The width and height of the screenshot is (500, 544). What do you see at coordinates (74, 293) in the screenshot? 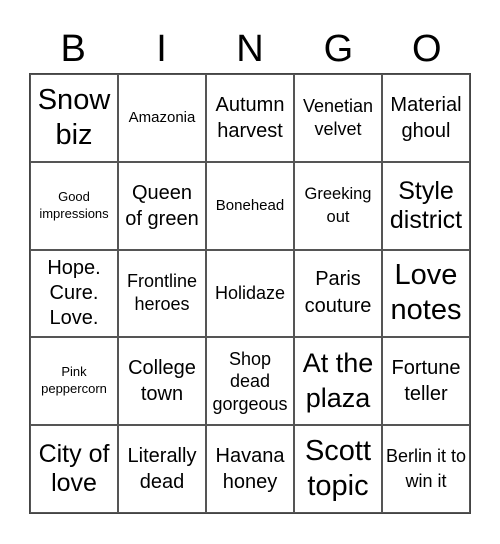
I see `bingo-cell: Hope. Cure. Love.` at bounding box center [74, 293].